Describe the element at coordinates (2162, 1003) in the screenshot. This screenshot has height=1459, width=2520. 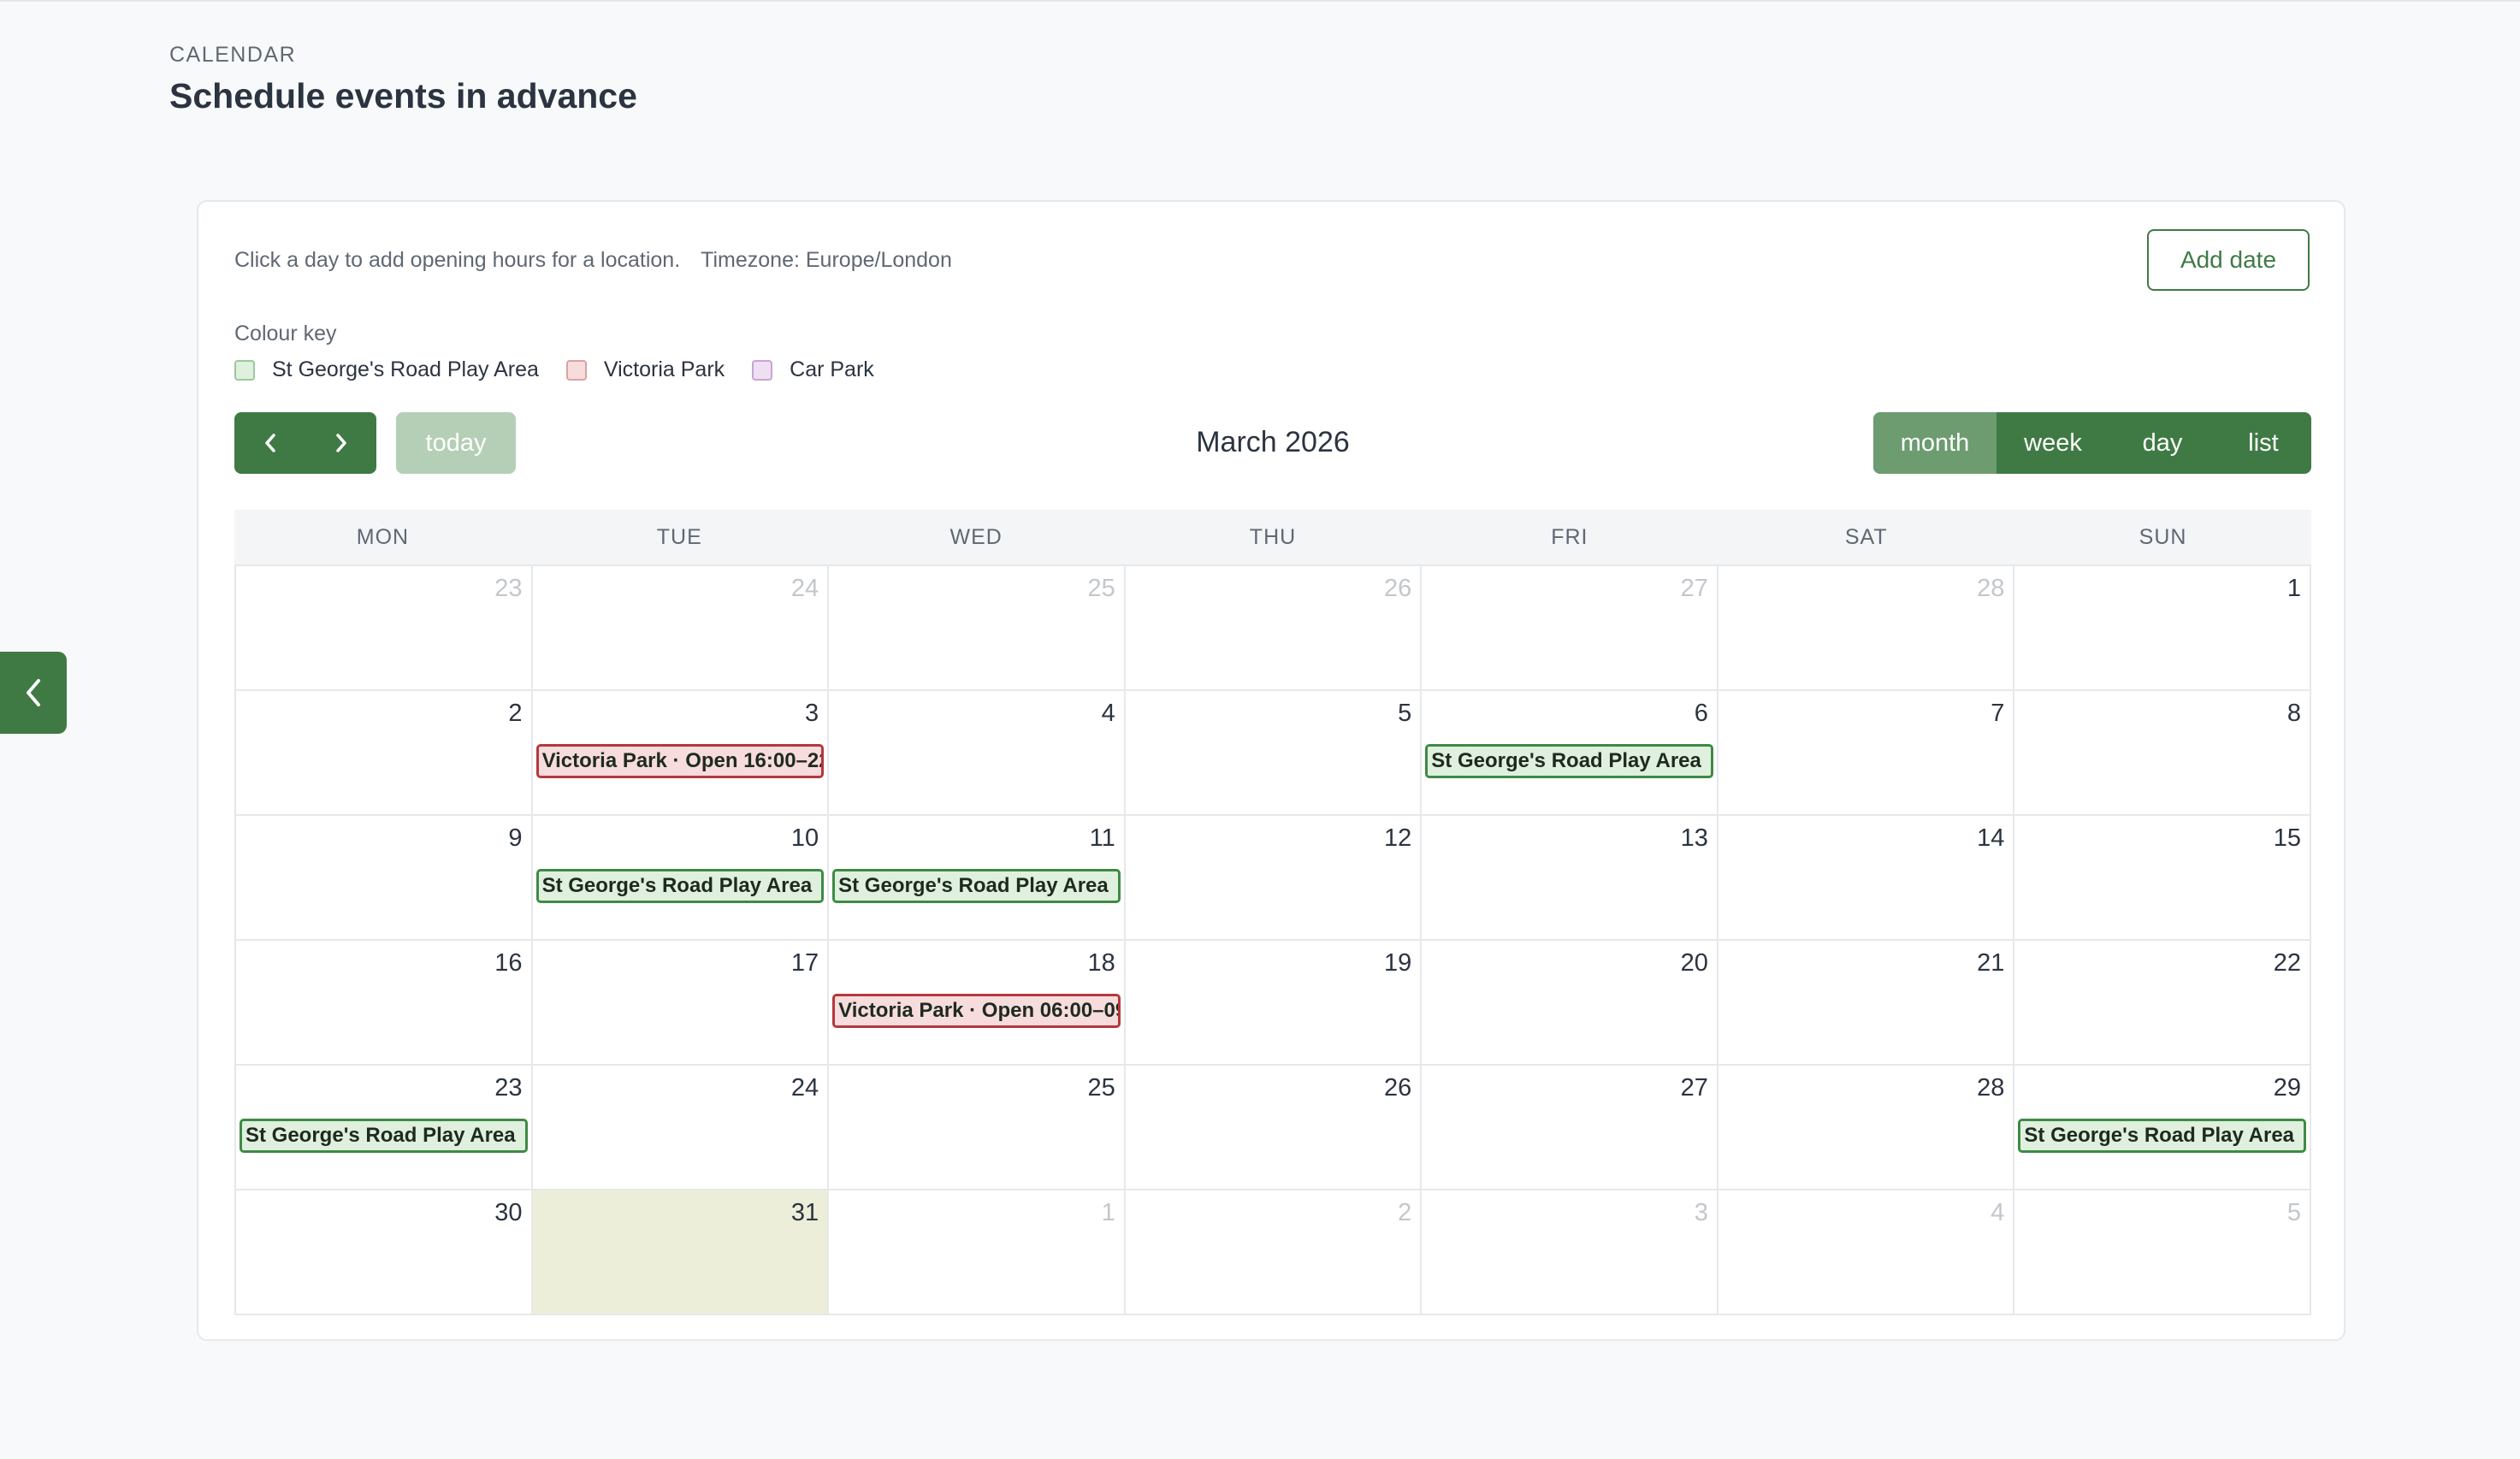
I see `day-cell: 22` at that location.